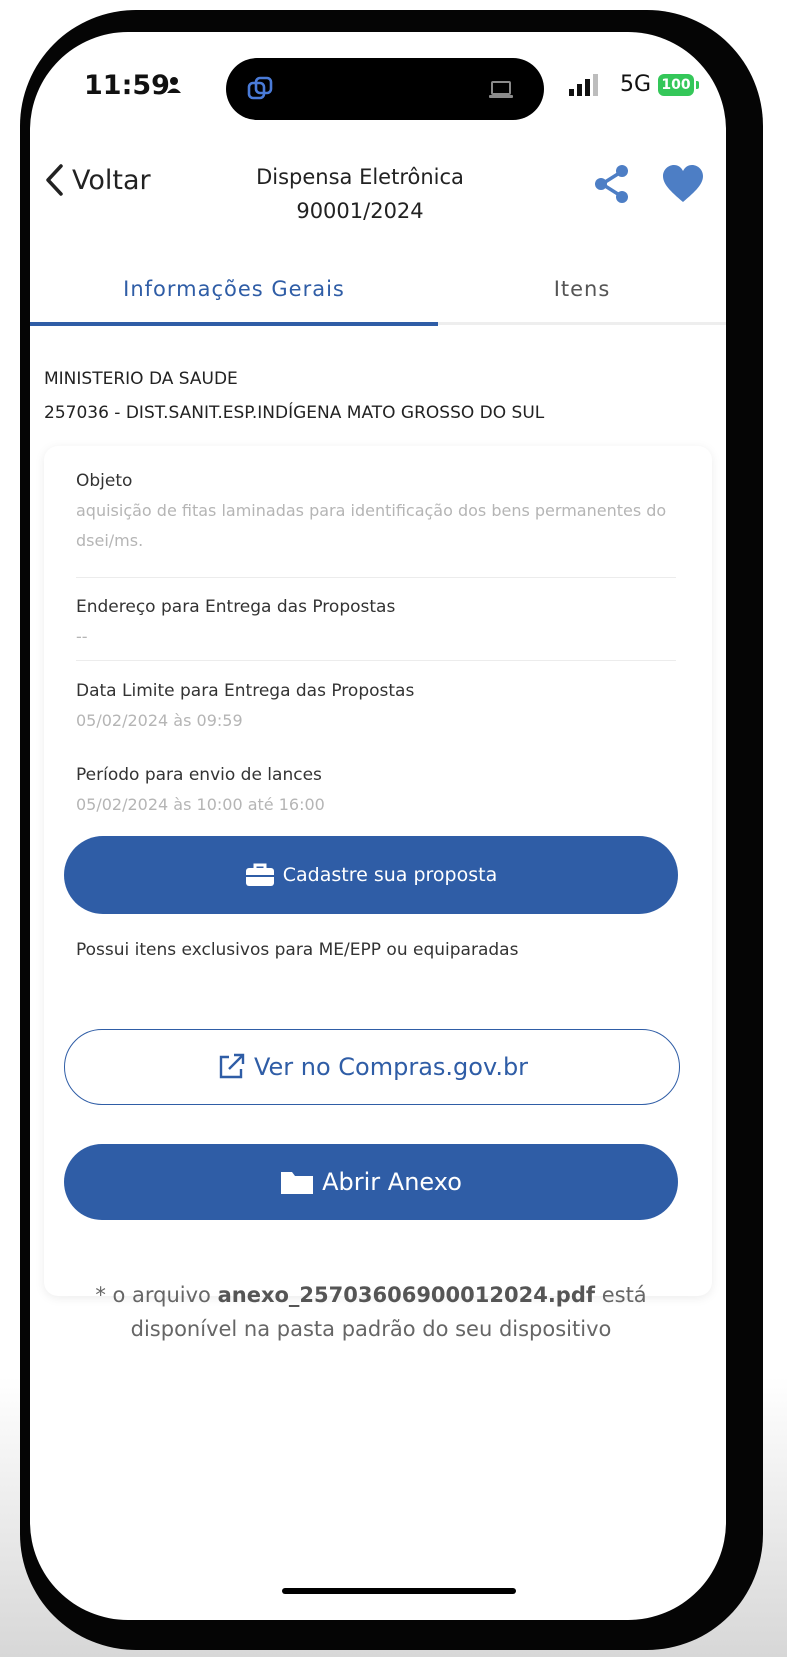 The image size is (787, 1657). What do you see at coordinates (153, 1295) in the screenshot?
I see `footnote-prefix: * o arquivo` at bounding box center [153, 1295].